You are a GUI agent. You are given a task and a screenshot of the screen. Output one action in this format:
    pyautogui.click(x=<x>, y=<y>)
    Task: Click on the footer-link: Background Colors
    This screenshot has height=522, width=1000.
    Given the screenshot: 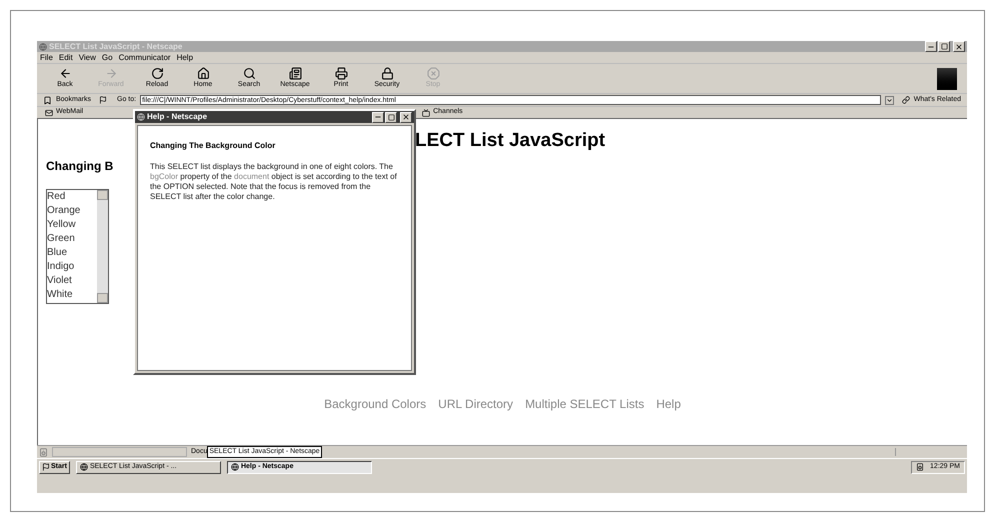 What is the action you would take?
    pyautogui.click(x=375, y=404)
    